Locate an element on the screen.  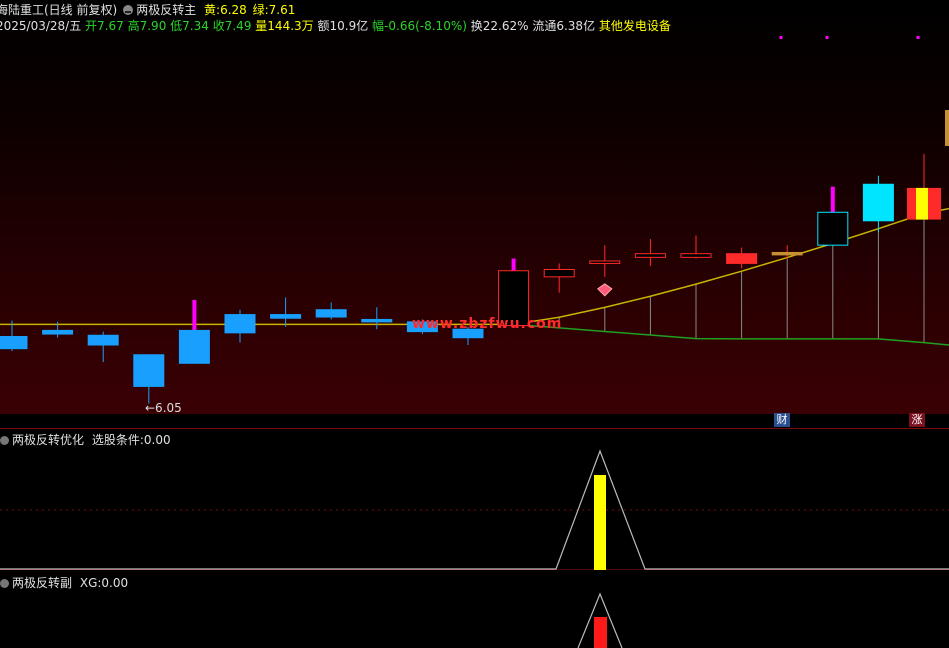
quote-change: 幅-0.66(-8.10%) is located at coordinates (419, 26).